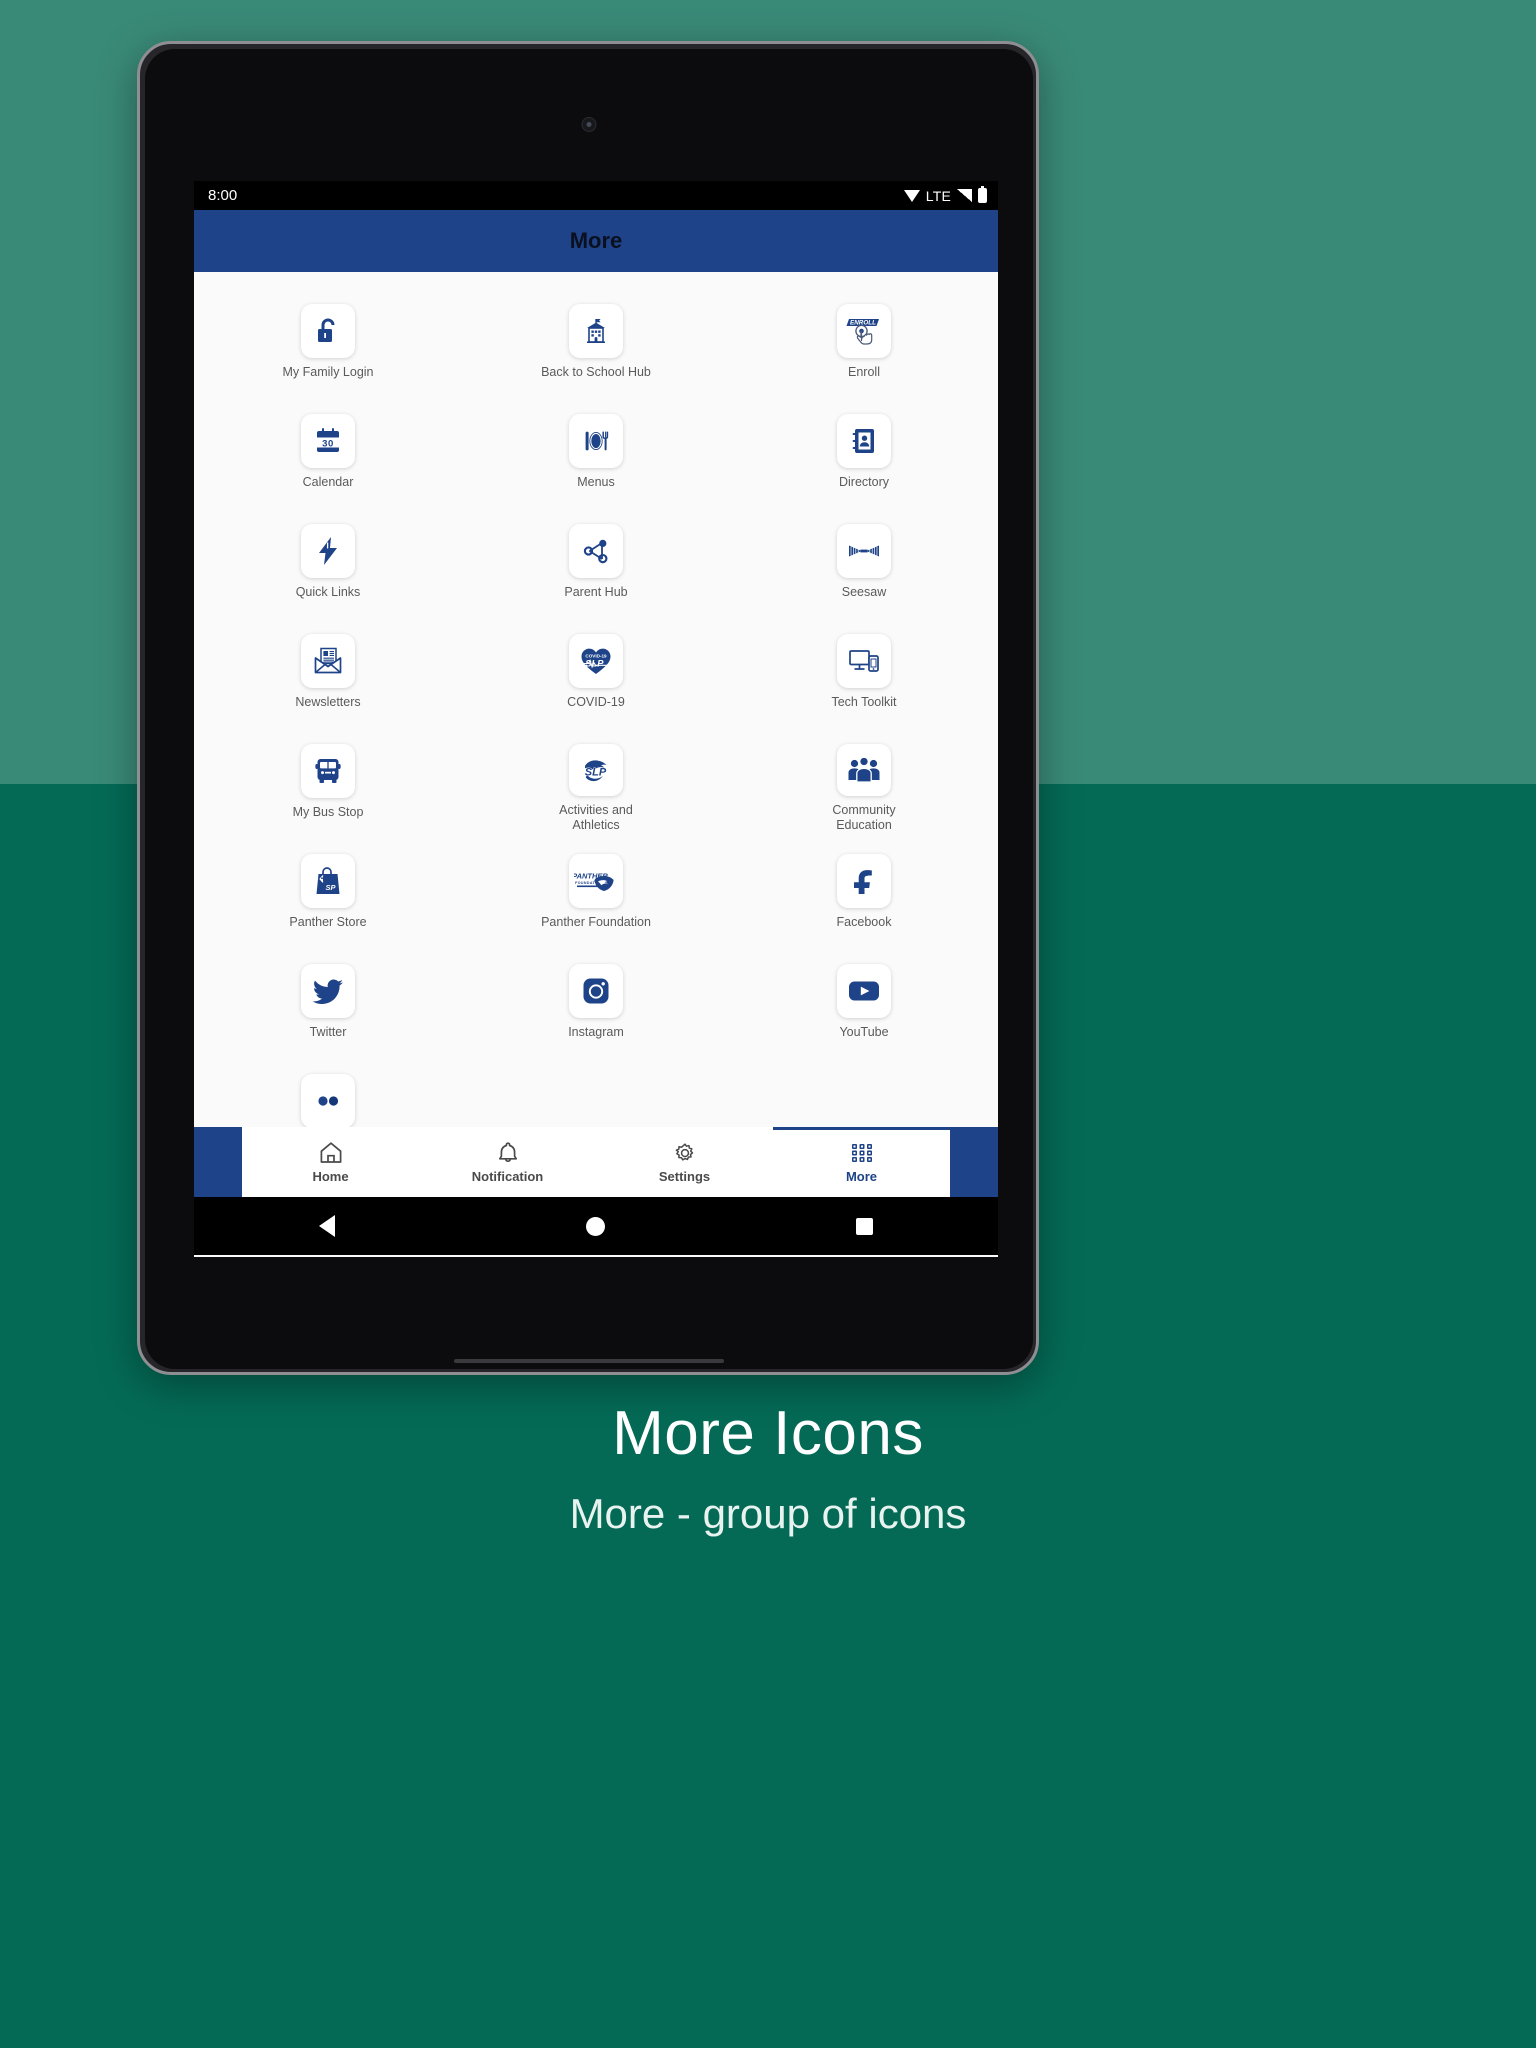 The width and height of the screenshot is (1536, 2048). Describe the element at coordinates (596, 551) in the screenshot. I see `share-network-icon` at that location.